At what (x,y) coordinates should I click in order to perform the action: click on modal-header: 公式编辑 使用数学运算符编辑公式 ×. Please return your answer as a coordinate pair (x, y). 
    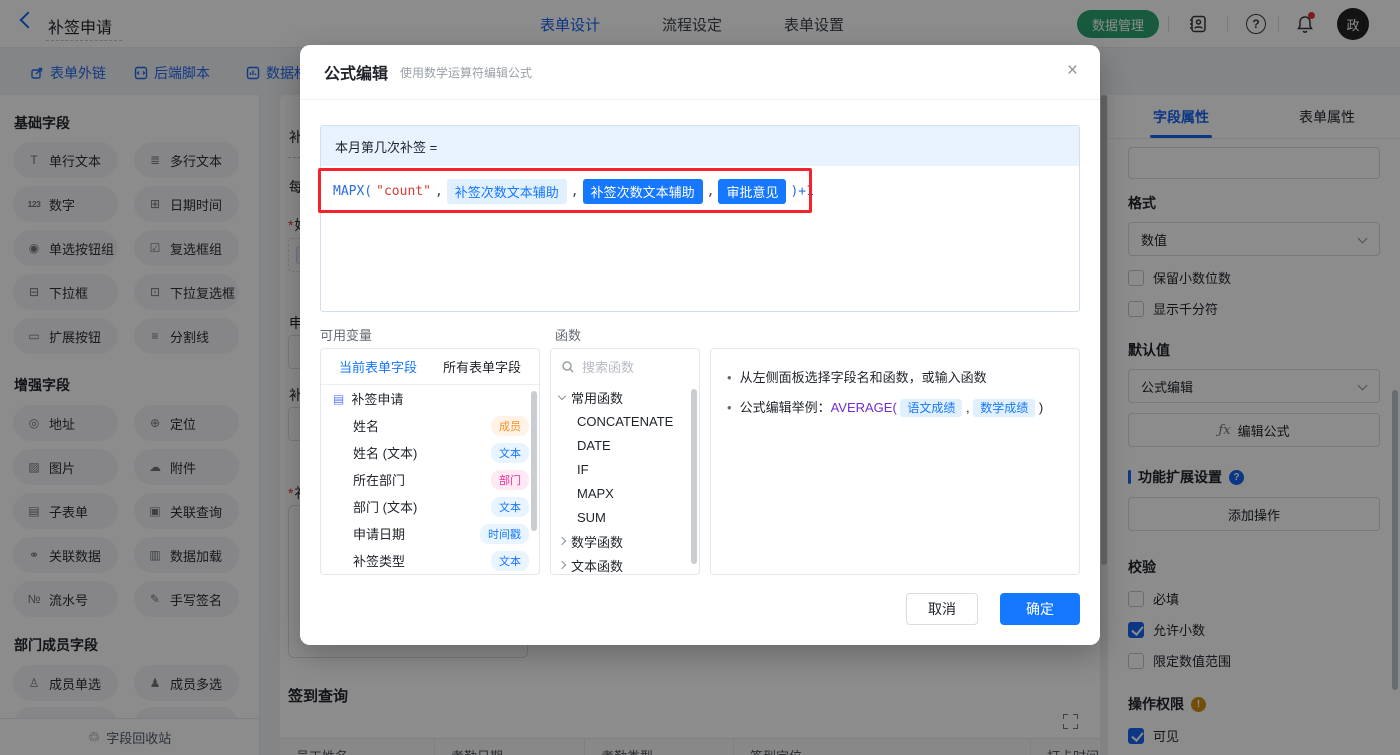
    Looking at the image, I should click on (700, 72).